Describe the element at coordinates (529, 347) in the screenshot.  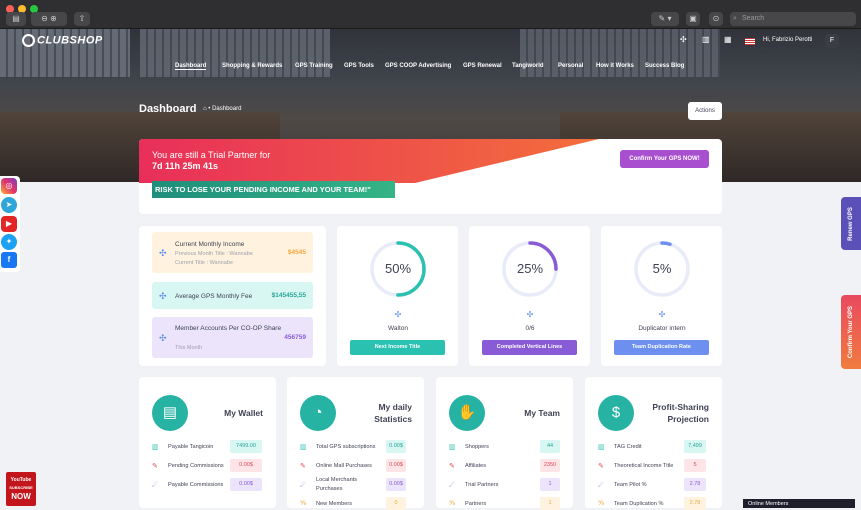
I see `ring-button-2: Completed Vertical Lines` at that location.